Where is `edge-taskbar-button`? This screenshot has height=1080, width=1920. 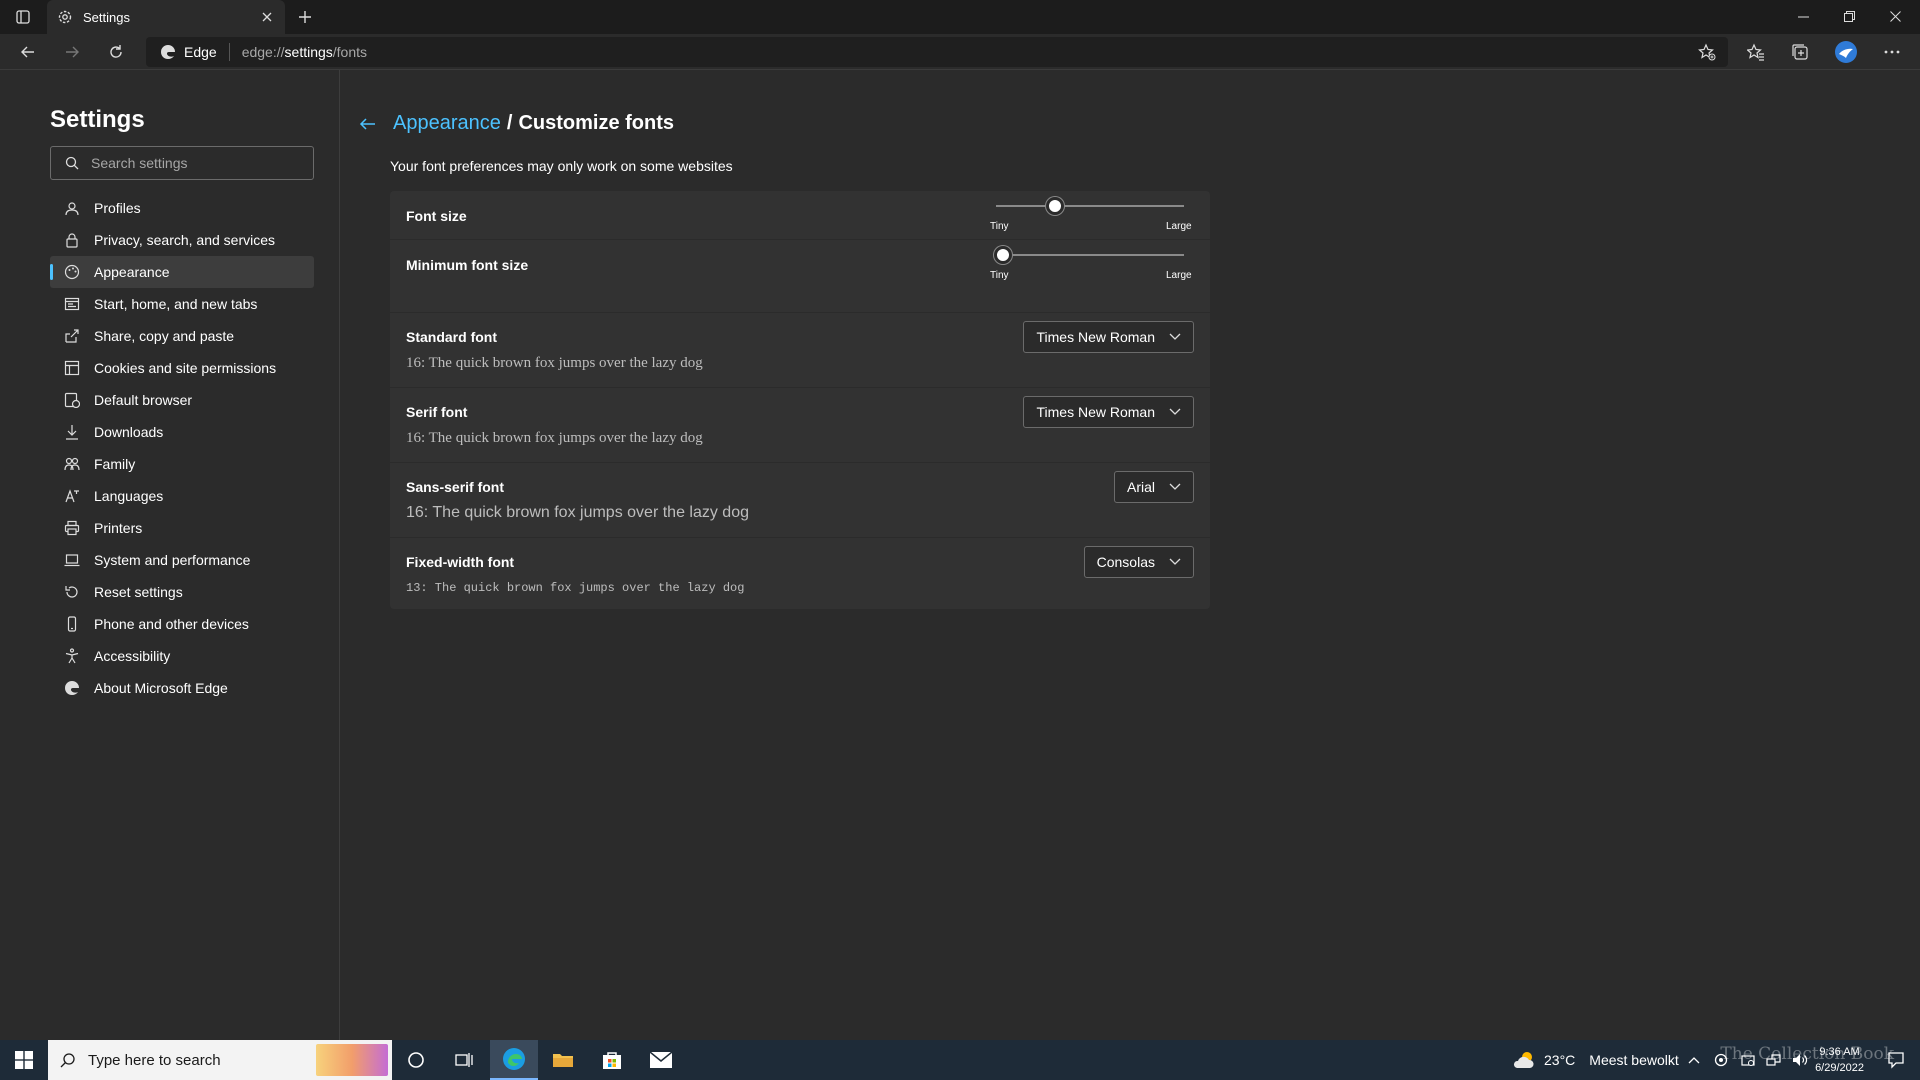
edge-taskbar-button is located at coordinates (514, 1060).